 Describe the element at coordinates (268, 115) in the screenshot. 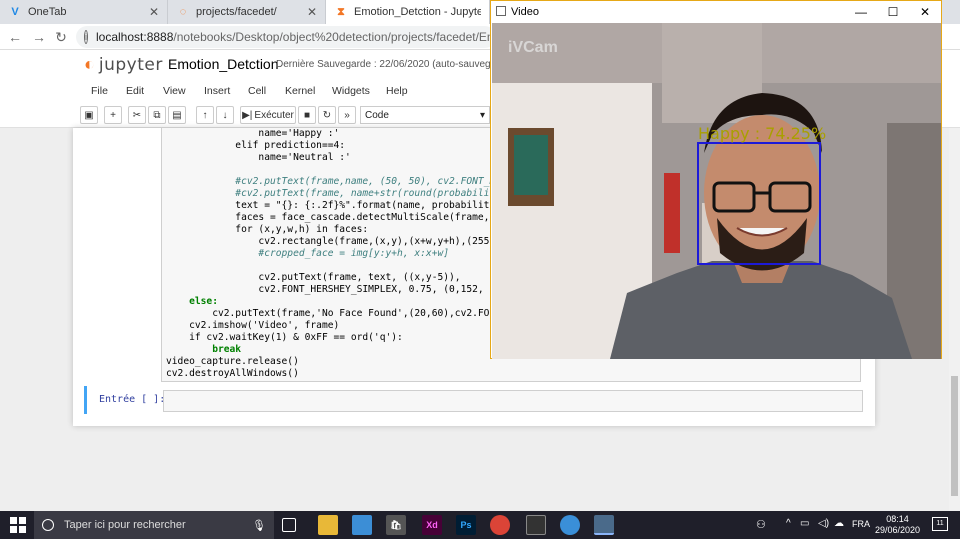

I see `run-button: ▶| Exécuter` at that location.